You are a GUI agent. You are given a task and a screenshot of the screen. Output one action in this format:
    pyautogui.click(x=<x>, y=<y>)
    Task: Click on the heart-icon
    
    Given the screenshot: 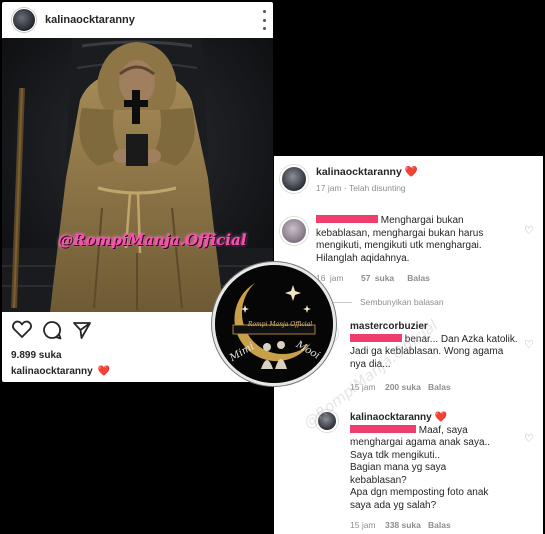 What is the action you would take?
    pyautogui.click(x=22, y=329)
    